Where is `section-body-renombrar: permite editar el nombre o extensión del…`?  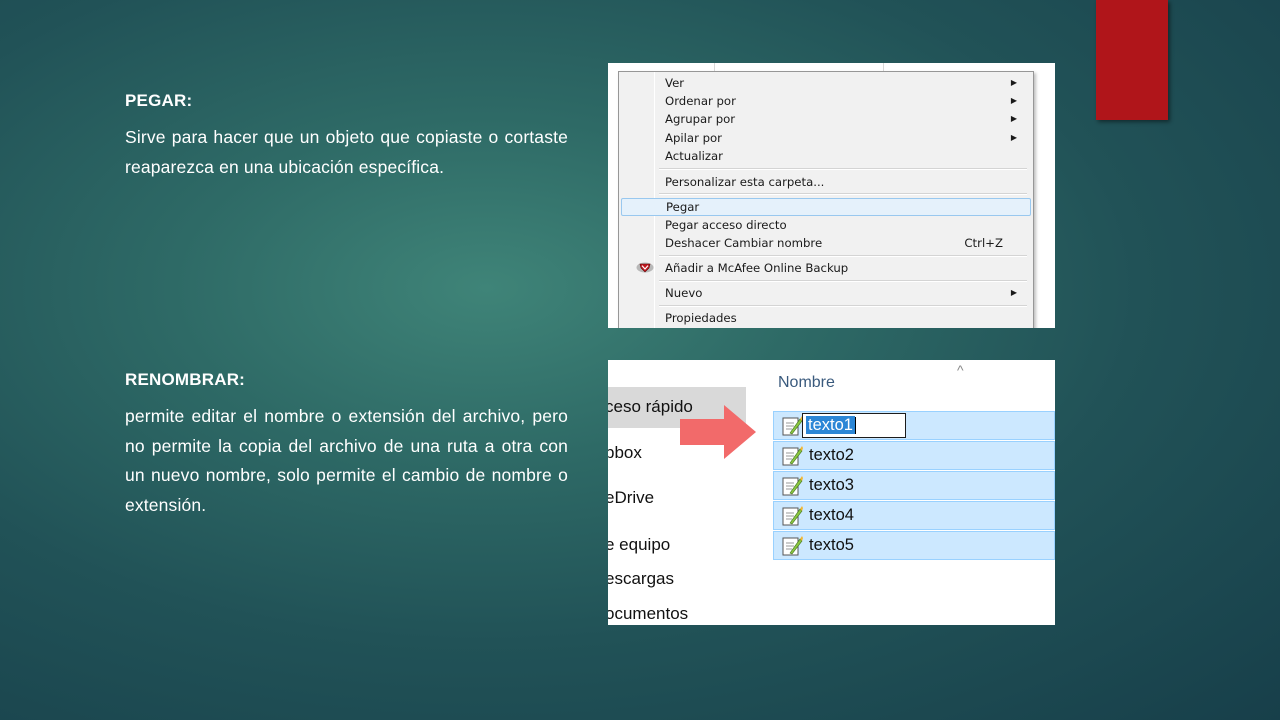 section-body-renombrar: permite editar el nombre o extensión del… is located at coordinates (346, 460).